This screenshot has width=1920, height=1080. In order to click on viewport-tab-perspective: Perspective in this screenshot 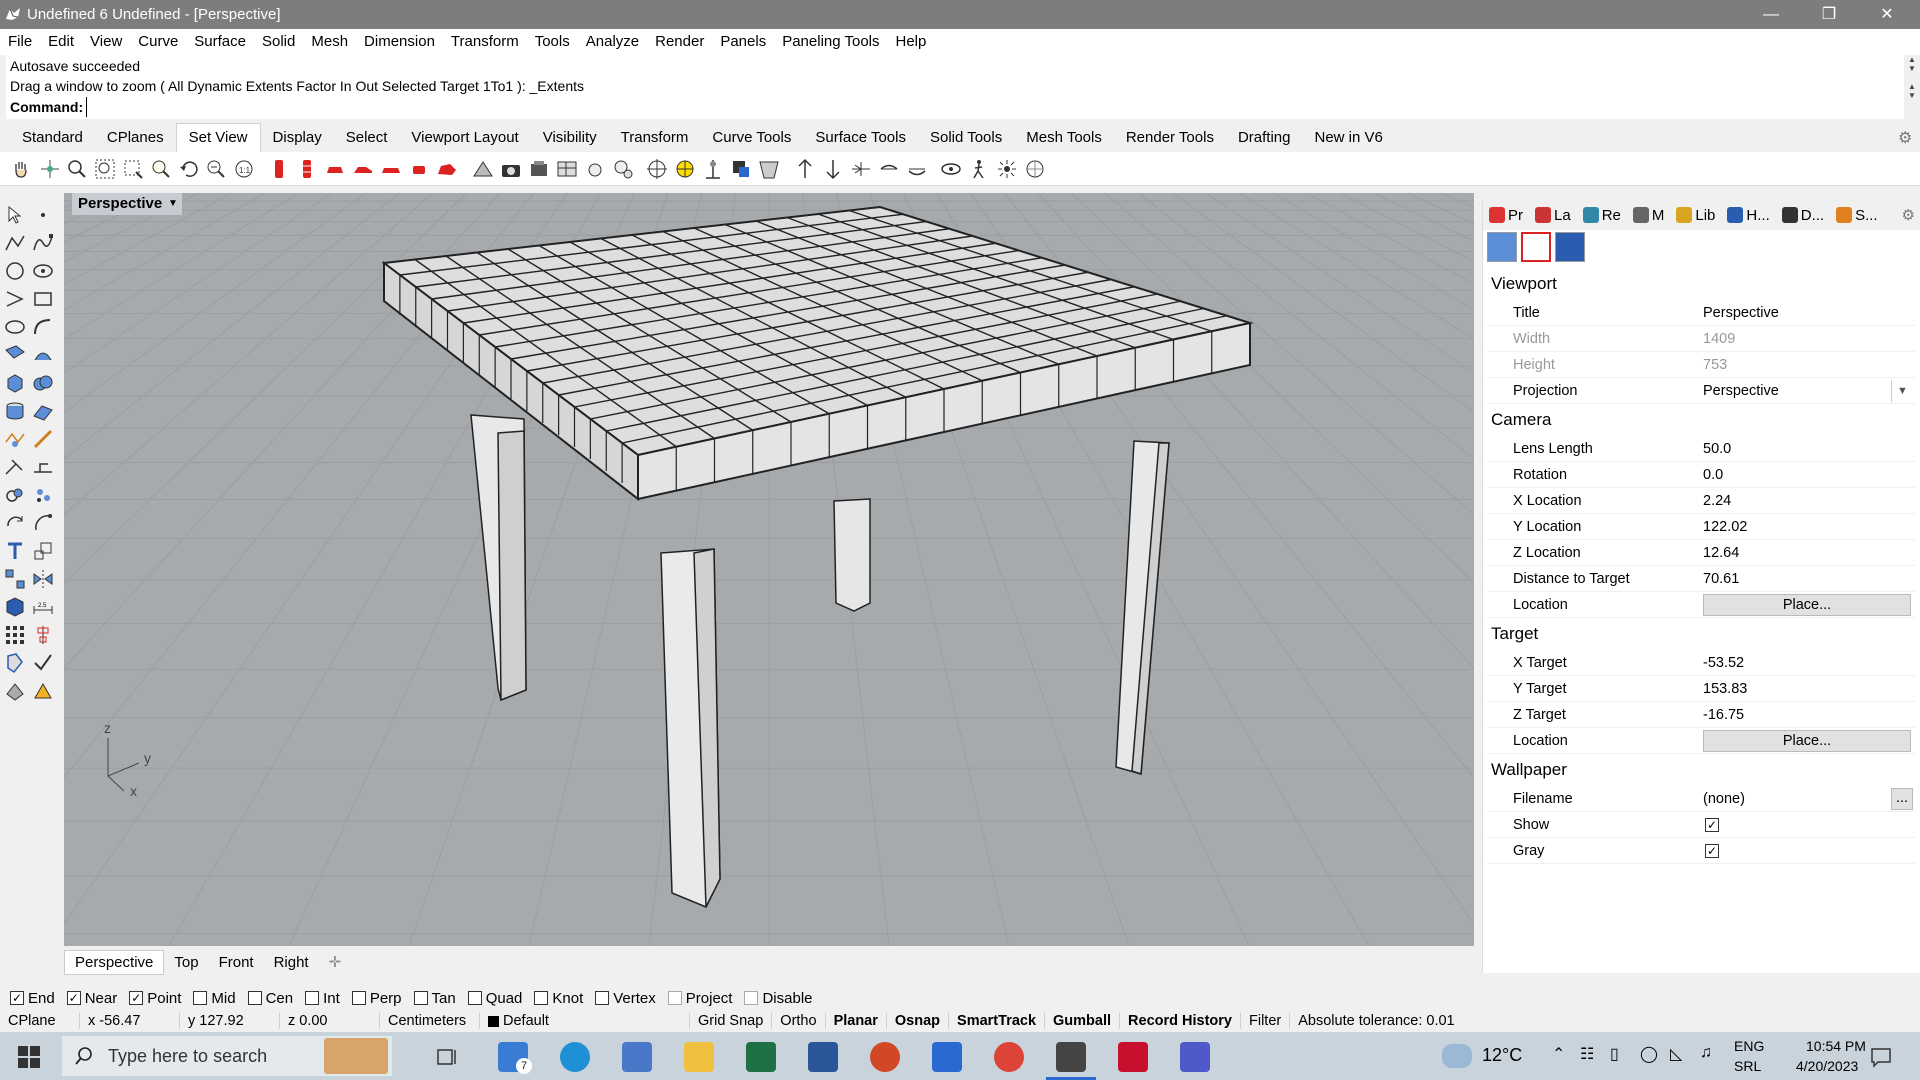, I will do `click(114, 962)`.